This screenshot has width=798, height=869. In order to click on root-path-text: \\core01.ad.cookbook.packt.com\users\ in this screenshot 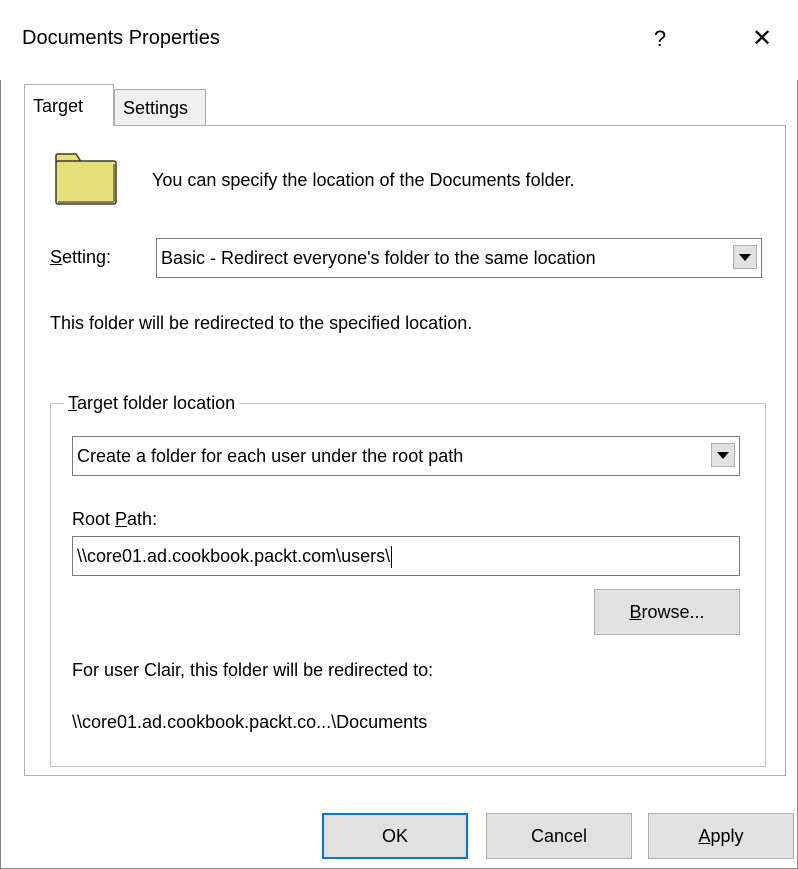, I will do `click(234, 556)`.